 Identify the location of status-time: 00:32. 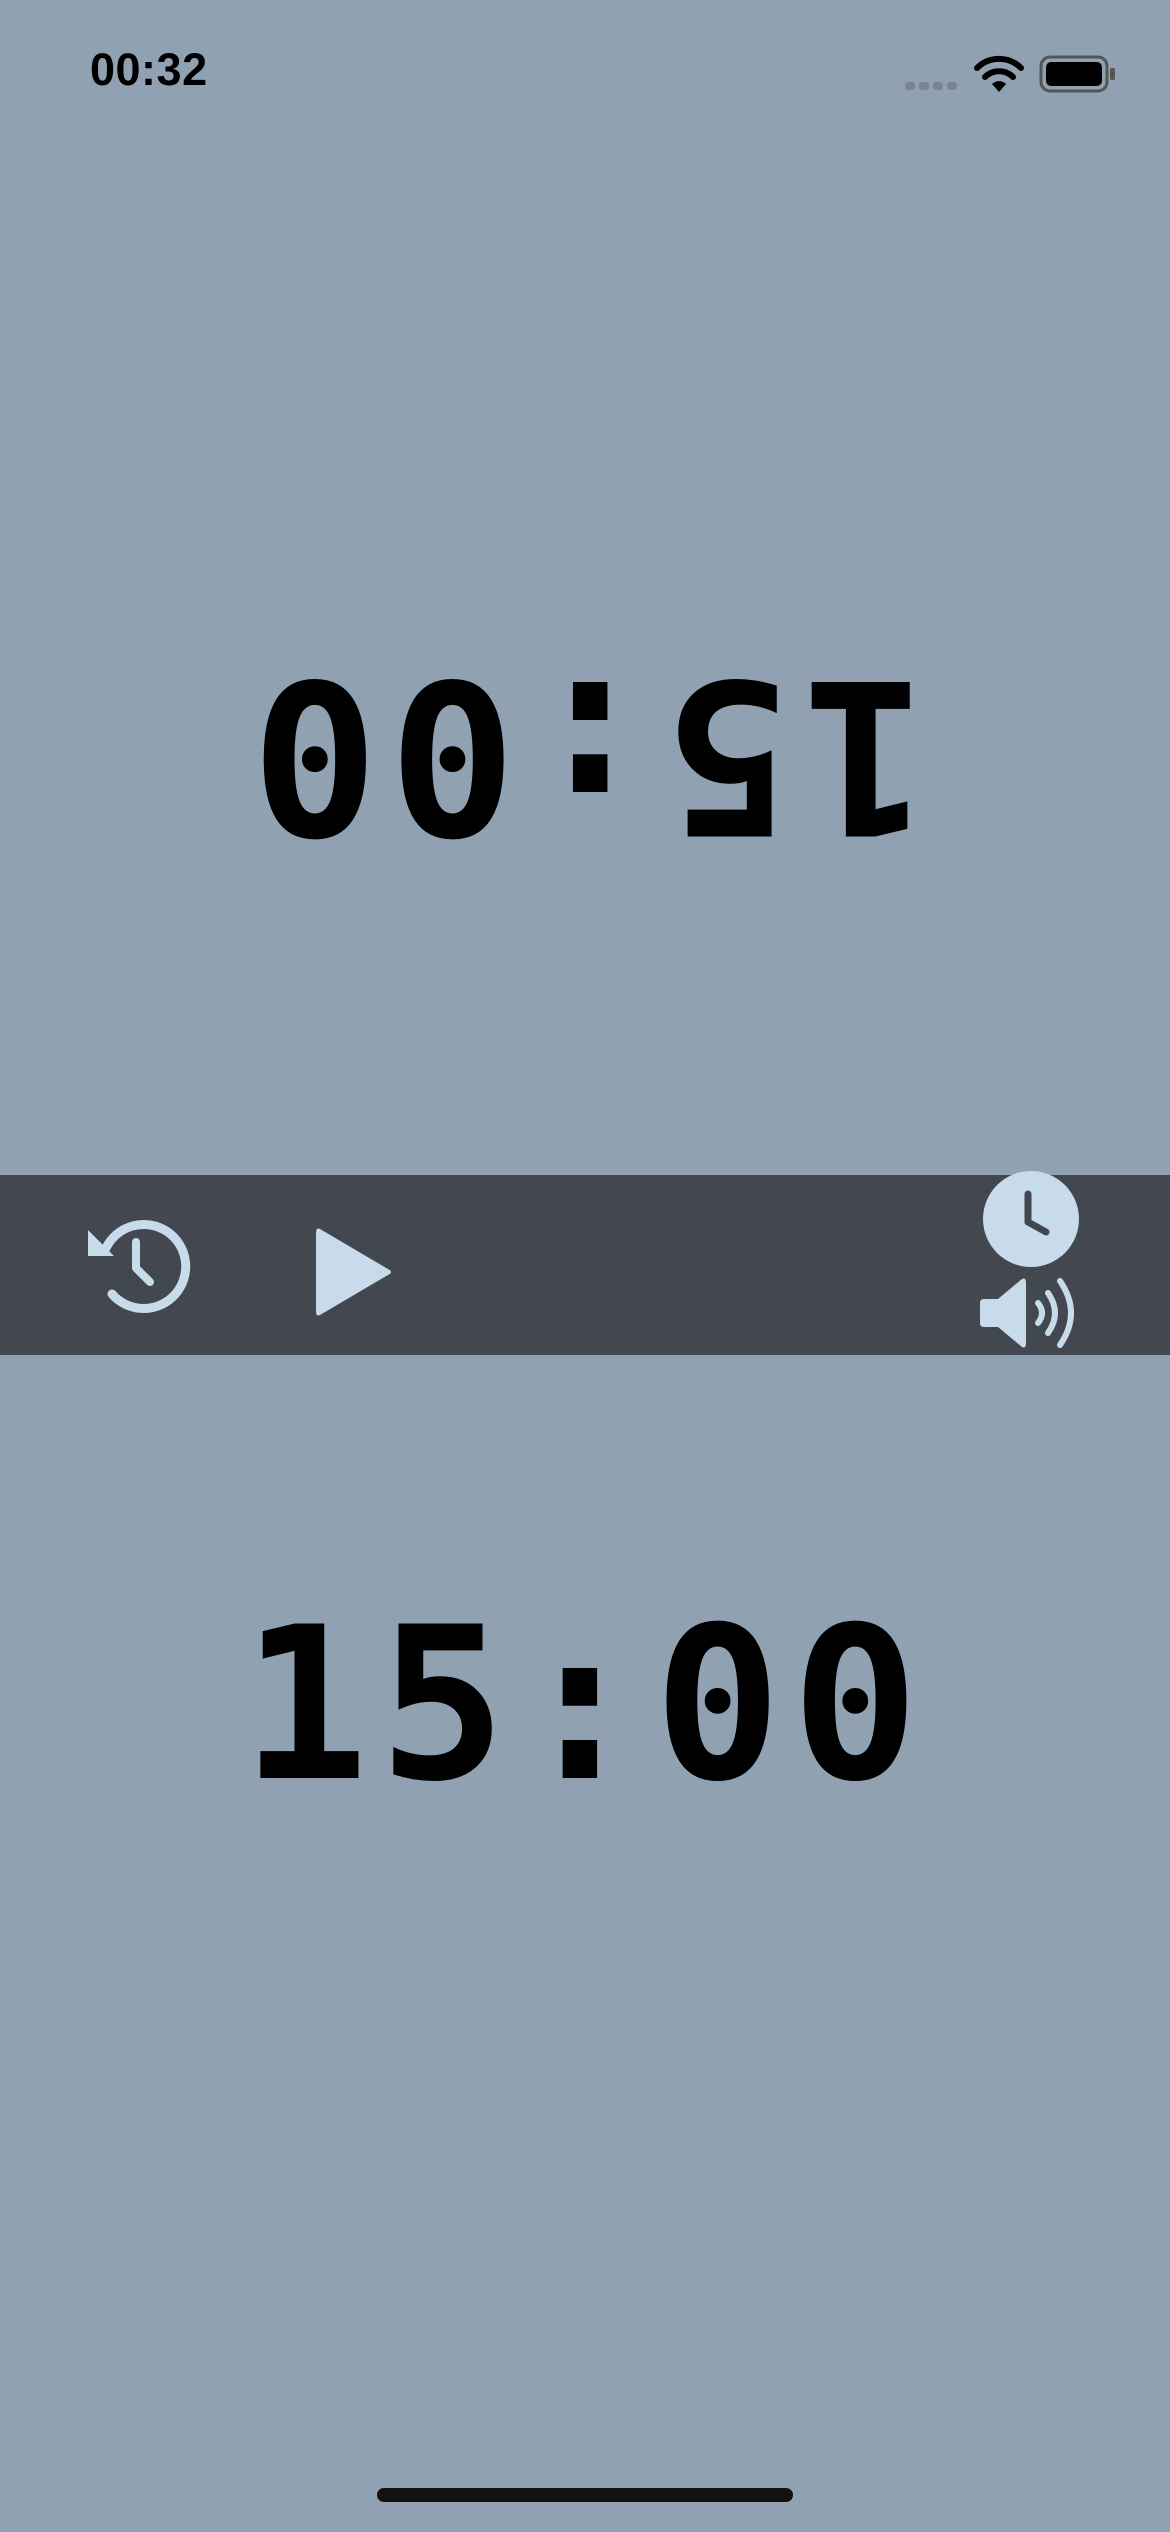
(149, 69).